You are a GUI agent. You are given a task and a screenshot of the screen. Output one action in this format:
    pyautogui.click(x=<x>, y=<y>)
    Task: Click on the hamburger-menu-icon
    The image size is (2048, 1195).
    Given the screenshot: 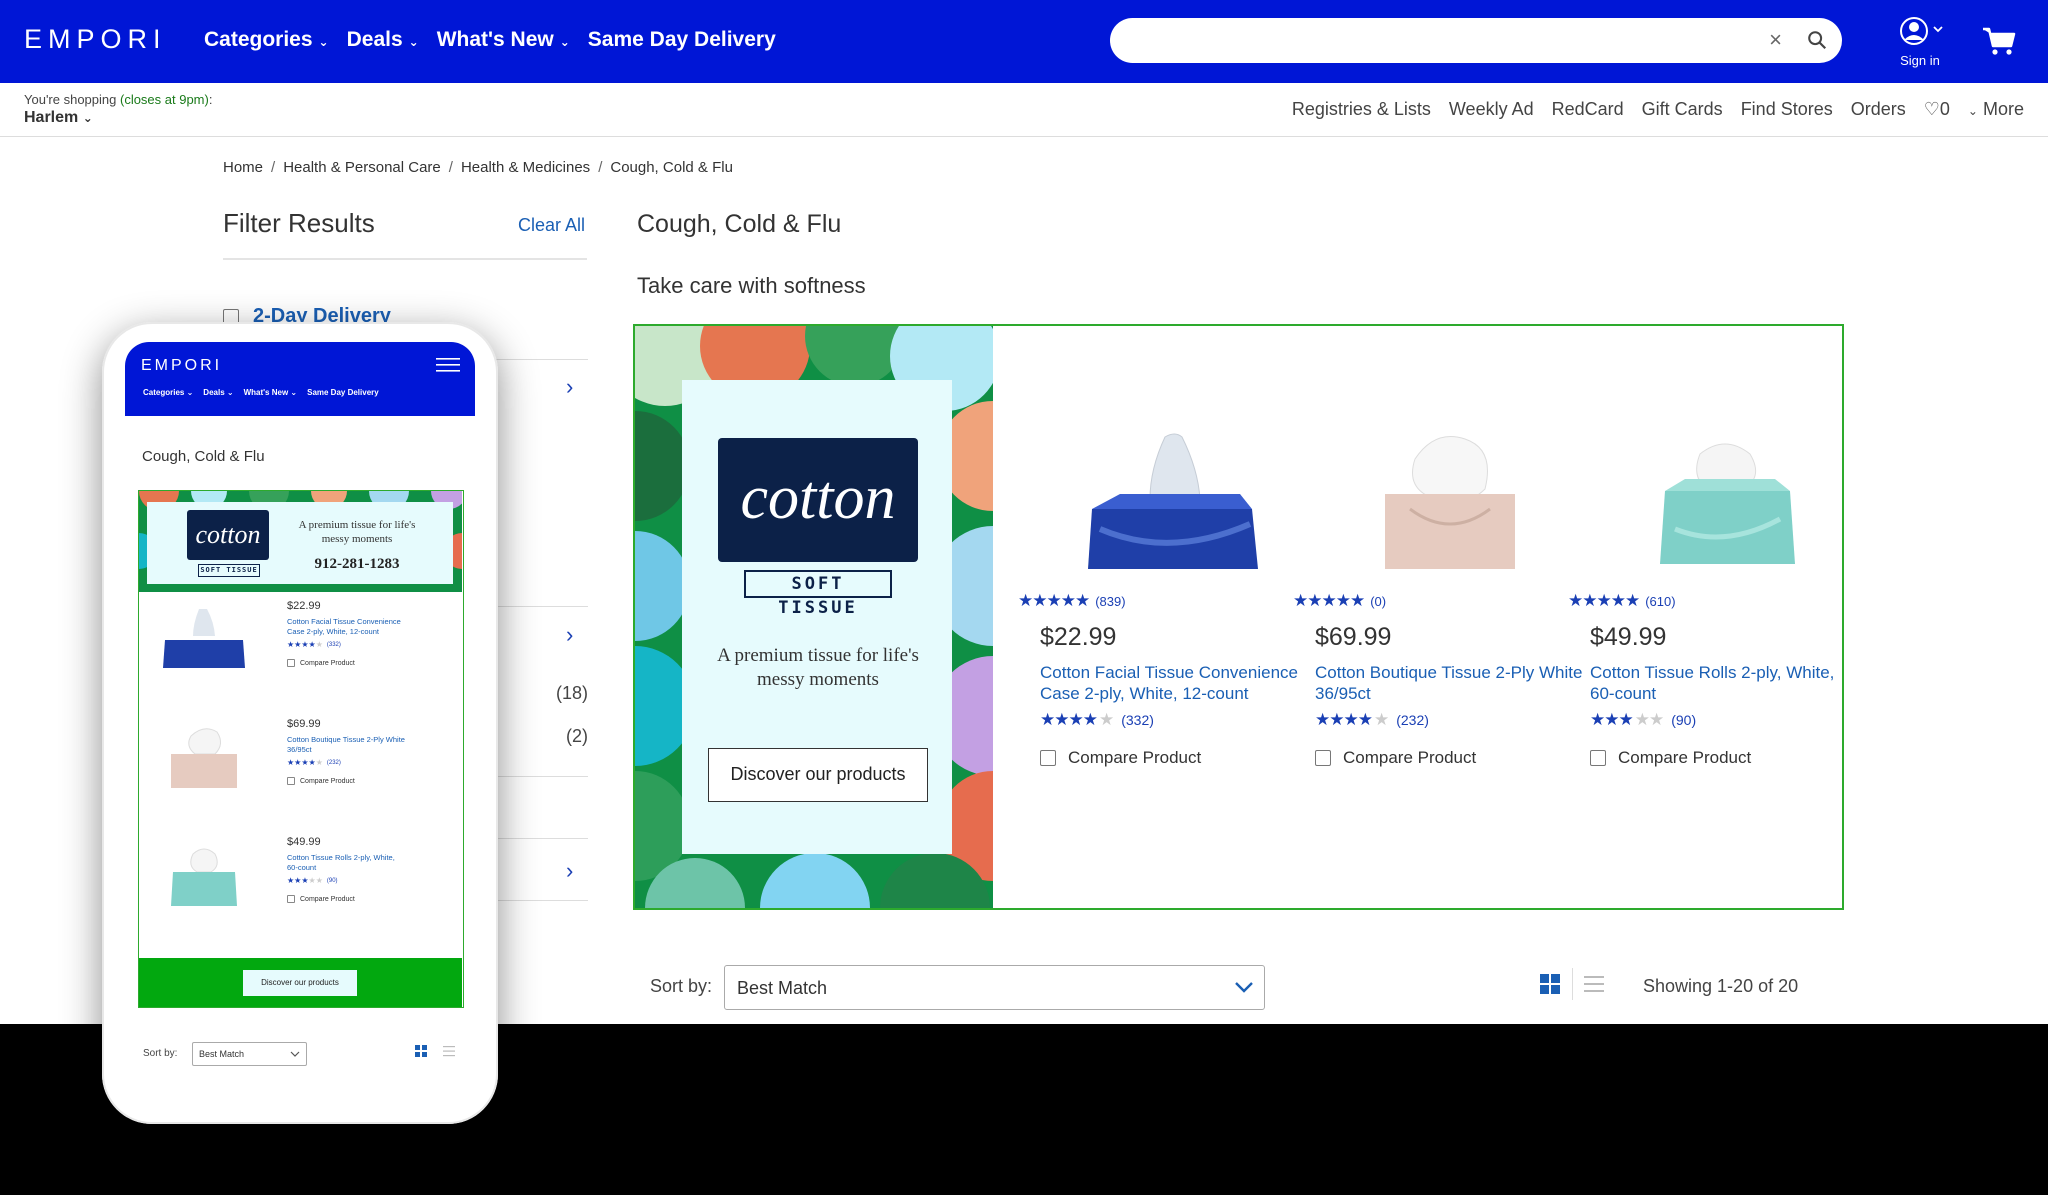 What is the action you would take?
    pyautogui.click(x=448, y=365)
    